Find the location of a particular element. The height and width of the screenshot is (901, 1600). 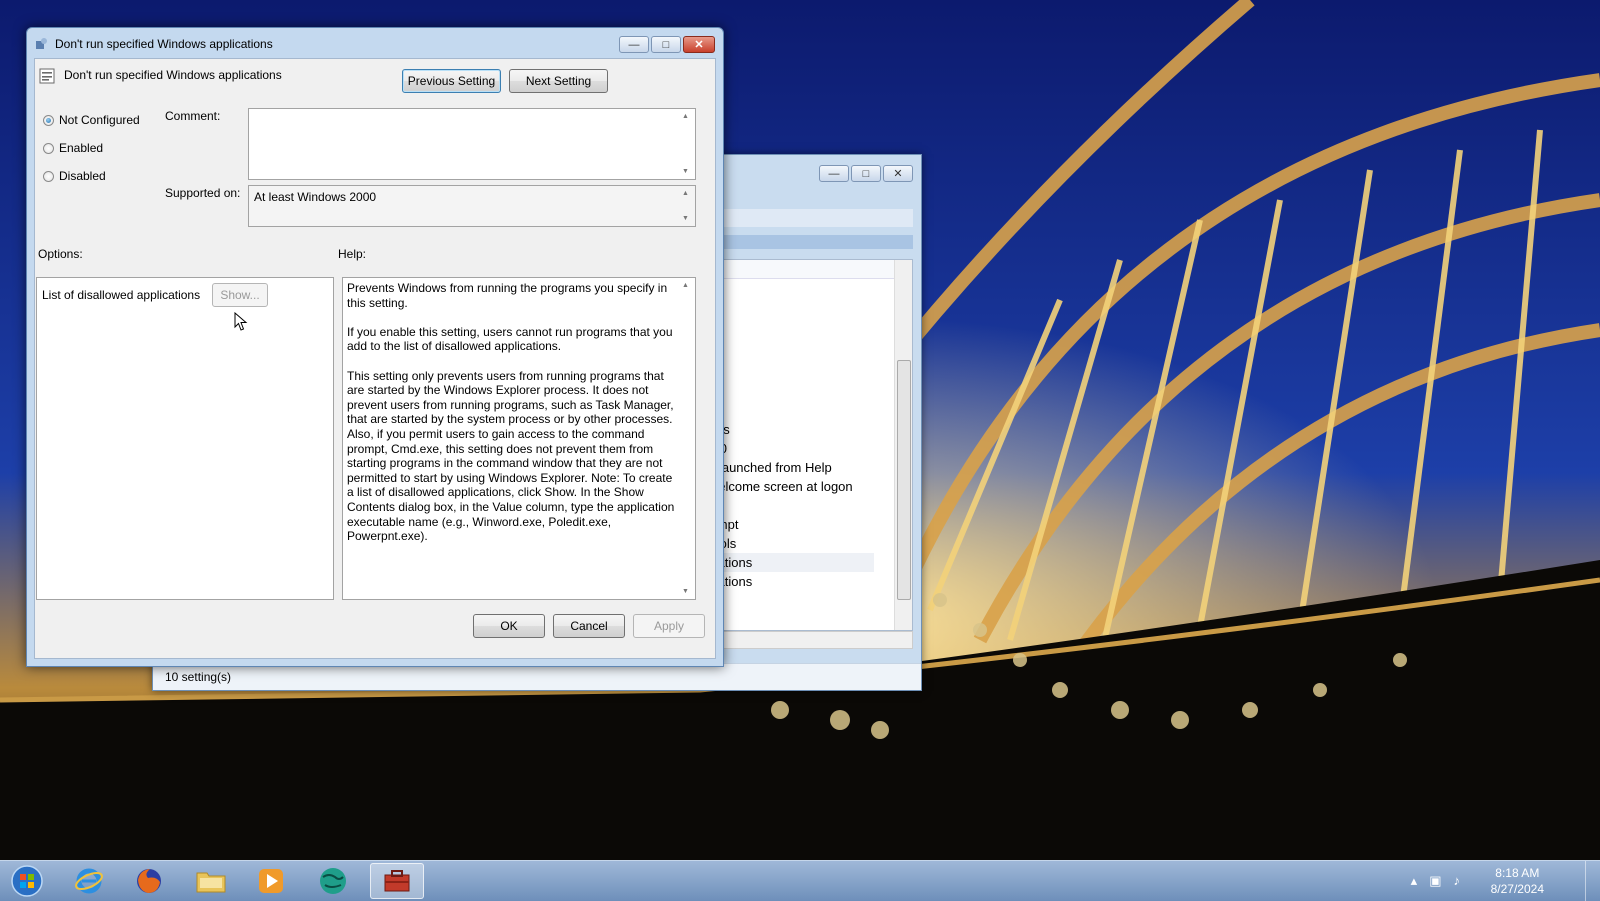

start-button is located at coordinates (27, 881).